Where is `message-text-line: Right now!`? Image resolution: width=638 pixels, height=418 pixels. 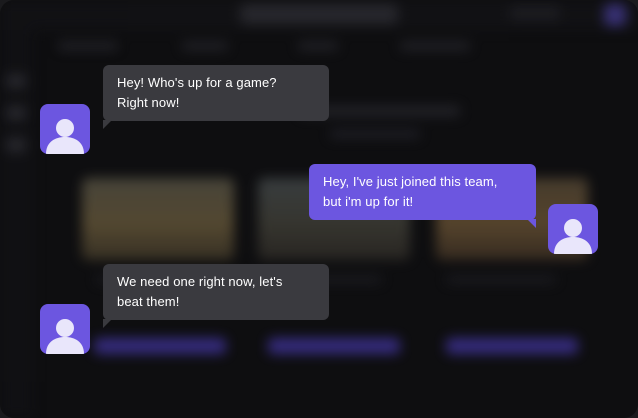
message-text-line: Right now! is located at coordinates (148, 102).